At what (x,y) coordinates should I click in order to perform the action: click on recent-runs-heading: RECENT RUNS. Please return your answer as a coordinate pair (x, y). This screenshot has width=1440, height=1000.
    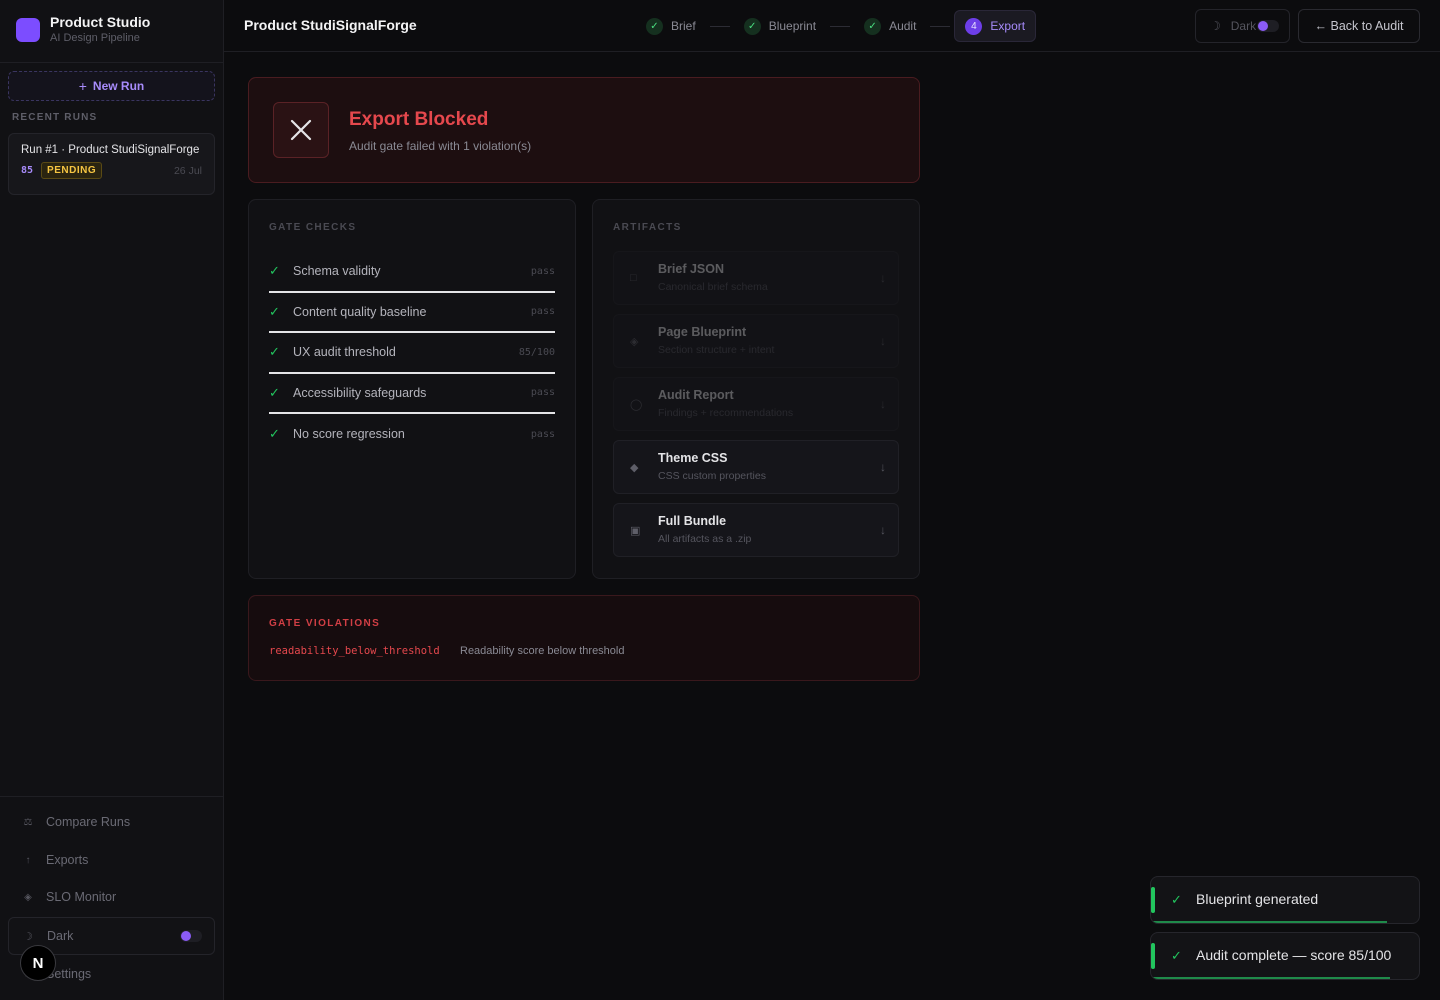
    Looking at the image, I should click on (55, 117).